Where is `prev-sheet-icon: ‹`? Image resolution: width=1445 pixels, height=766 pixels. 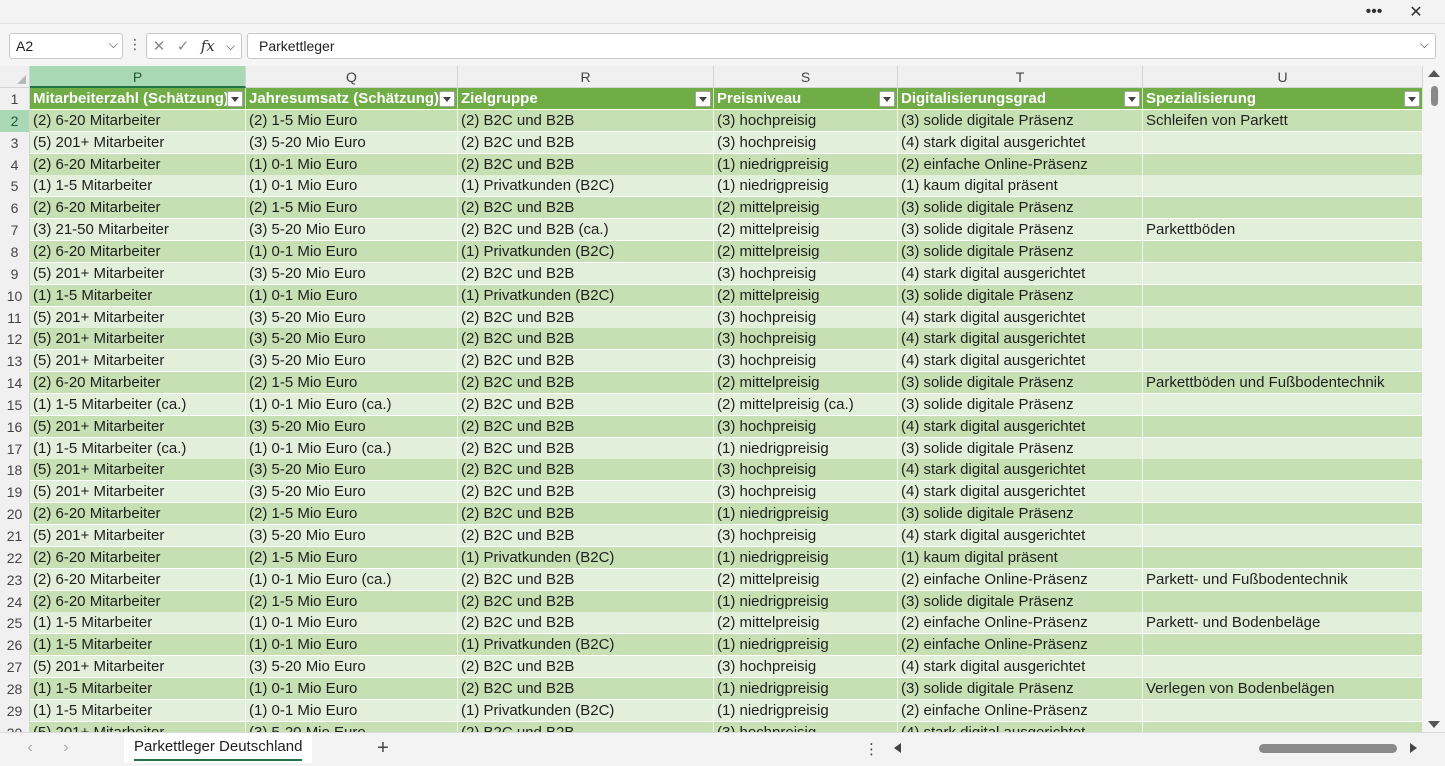
prev-sheet-icon: ‹ is located at coordinates (30, 748).